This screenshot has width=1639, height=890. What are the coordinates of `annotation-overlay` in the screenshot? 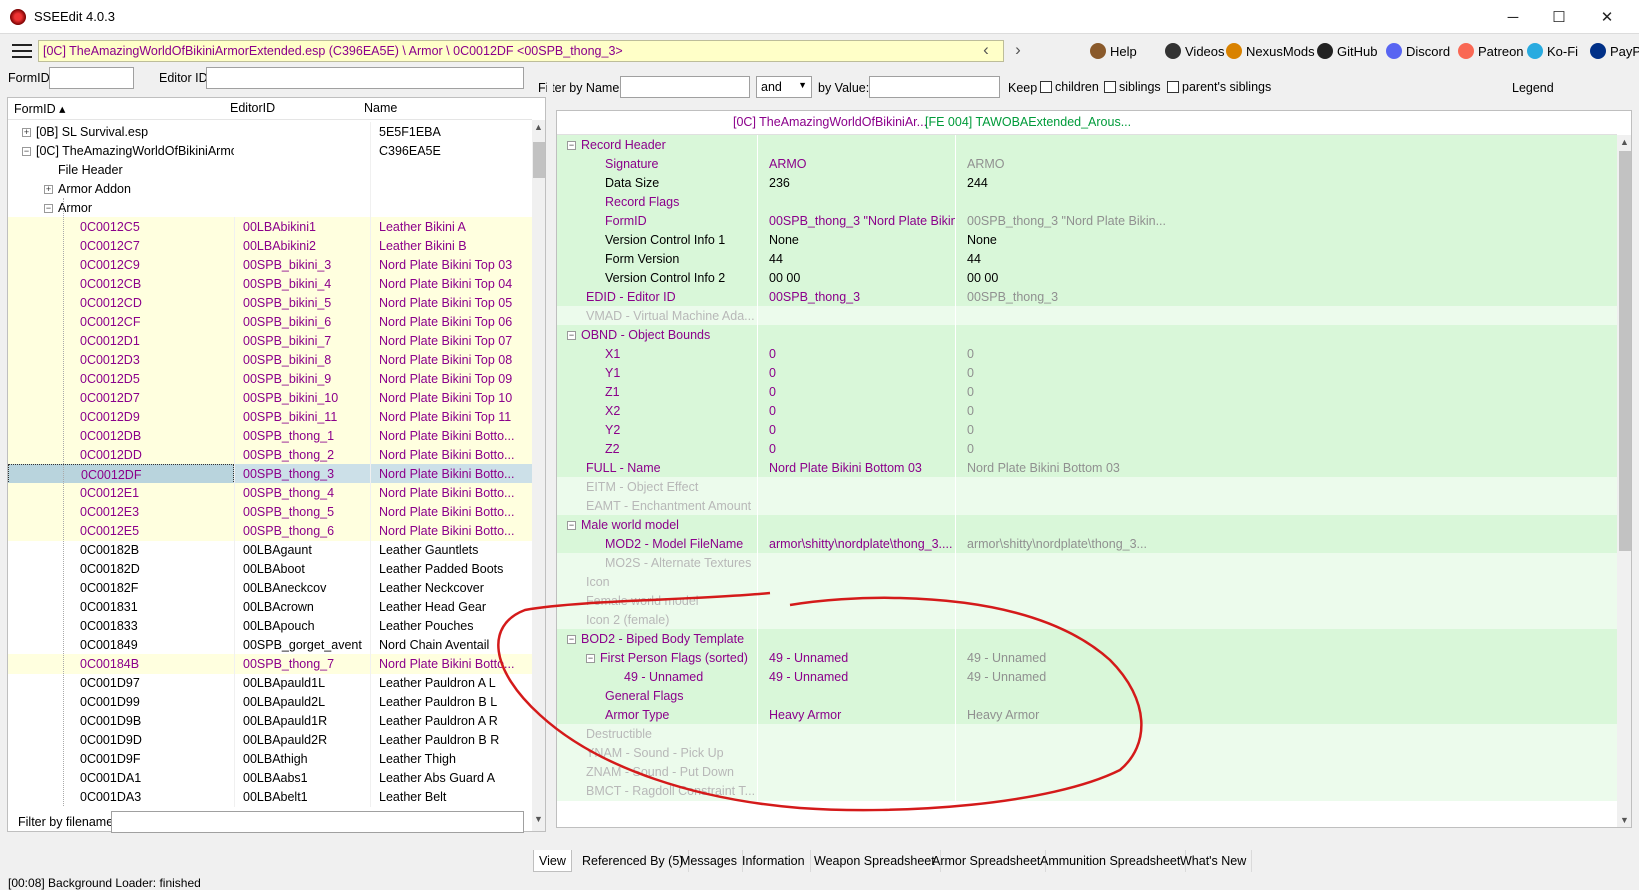 It's located at (820, 701).